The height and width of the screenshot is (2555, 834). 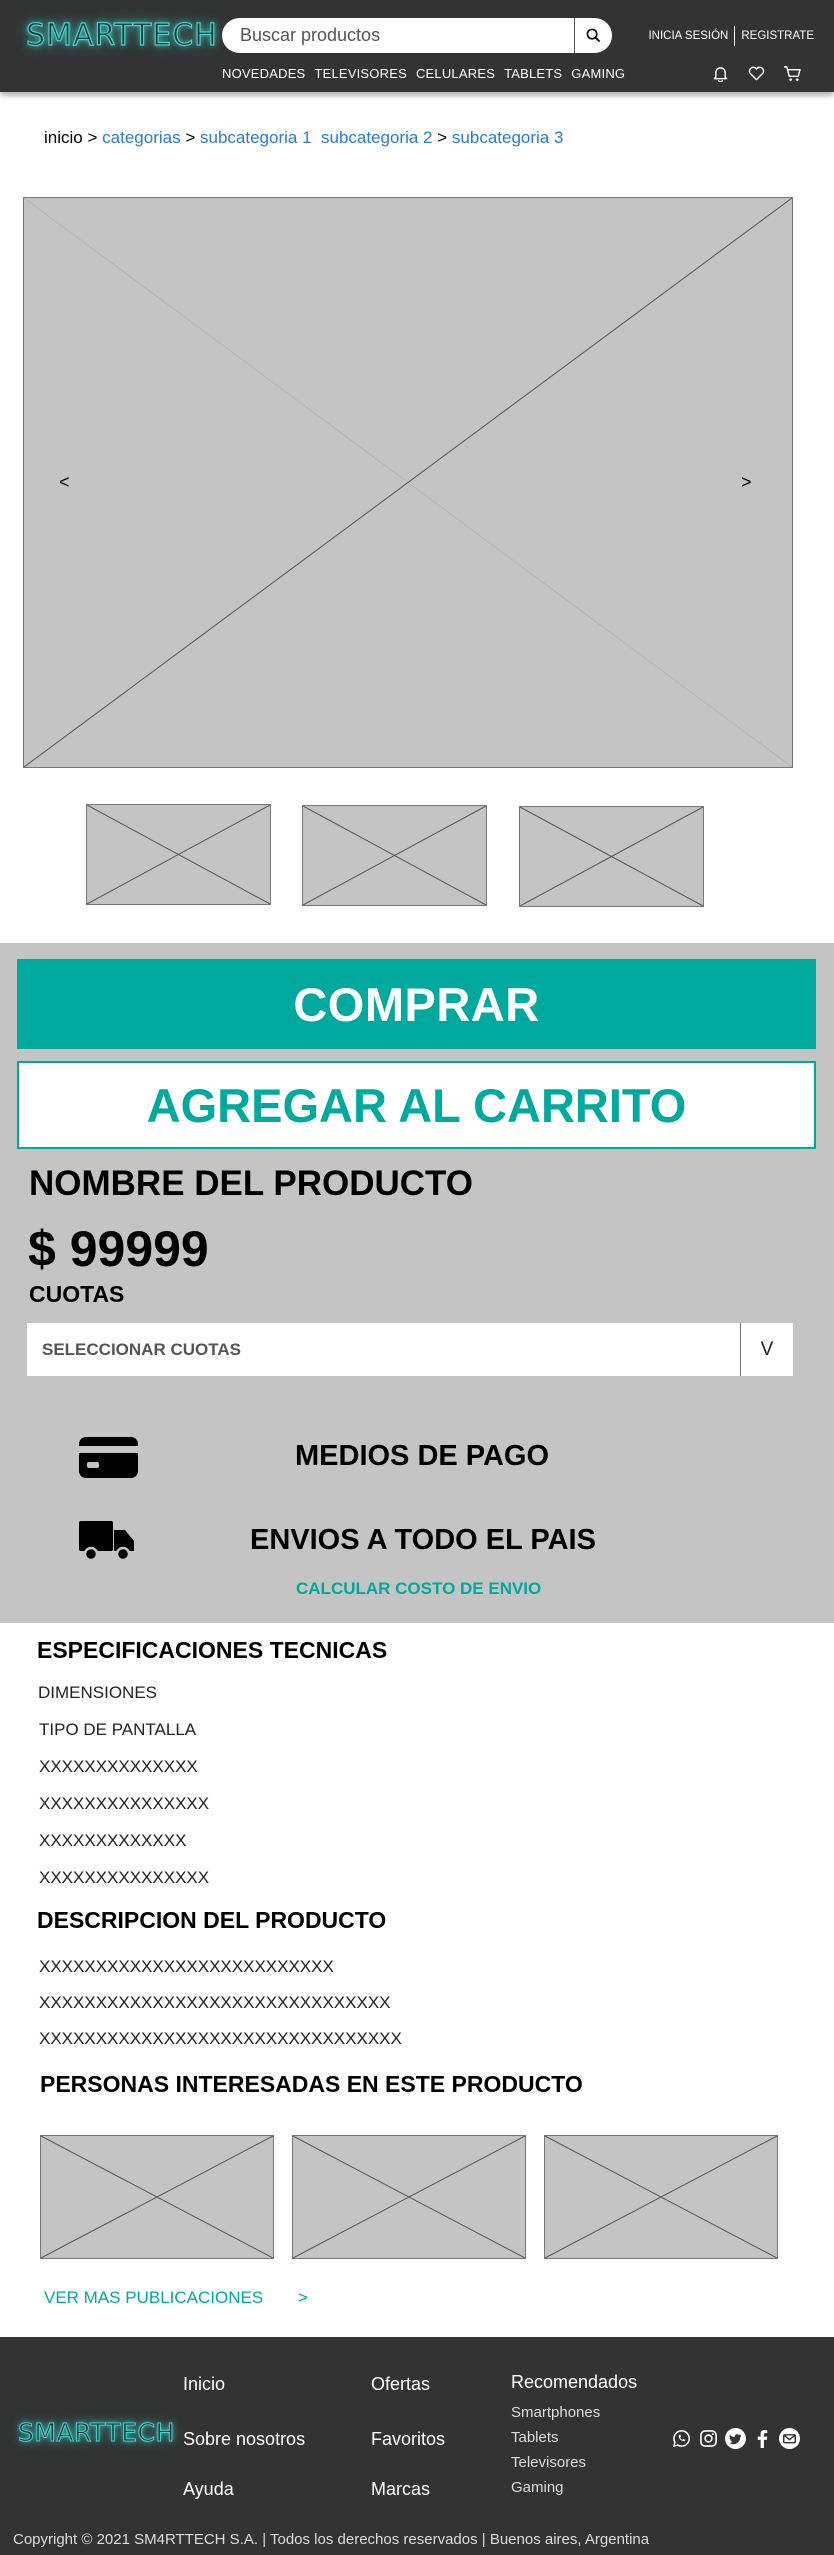 I want to click on twitter-icon, so click(x=735, y=2438).